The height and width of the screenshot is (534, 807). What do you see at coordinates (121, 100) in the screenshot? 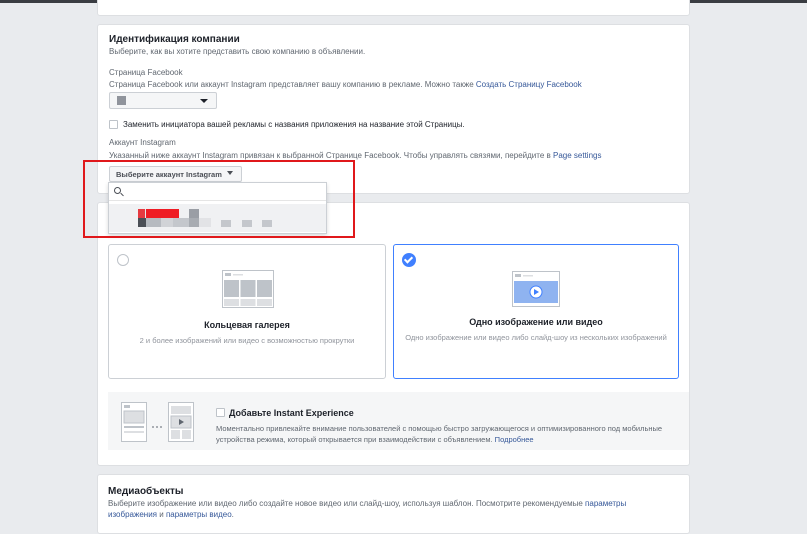
I see `page-avatar` at bounding box center [121, 100].